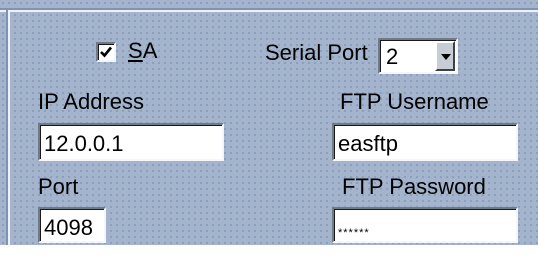 This screenshot has height=259, width=538. Describe the element at coordinates (58, 186) in the screenshot. I see `port-label: Port` at that location.